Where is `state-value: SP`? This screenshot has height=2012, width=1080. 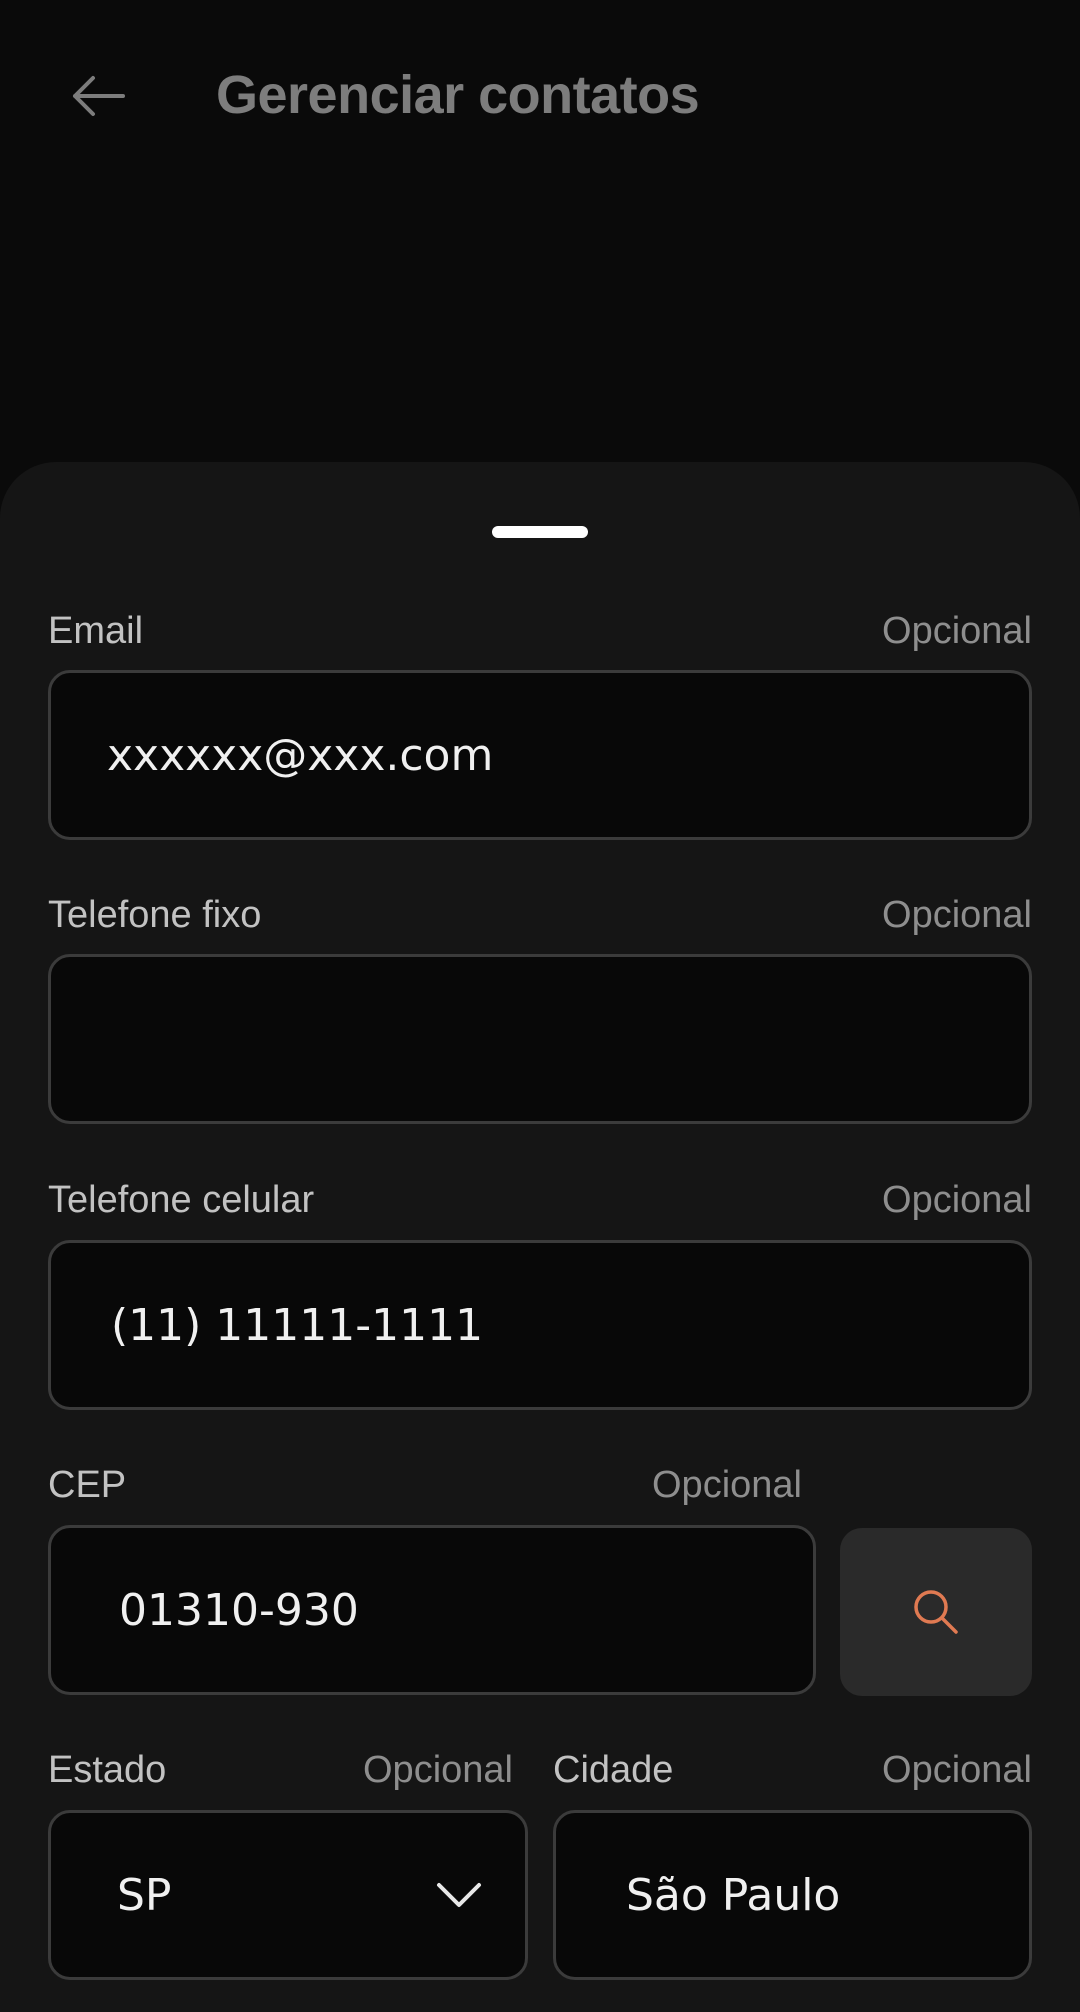 state-value: SP is located at coordinates (144, 1895).